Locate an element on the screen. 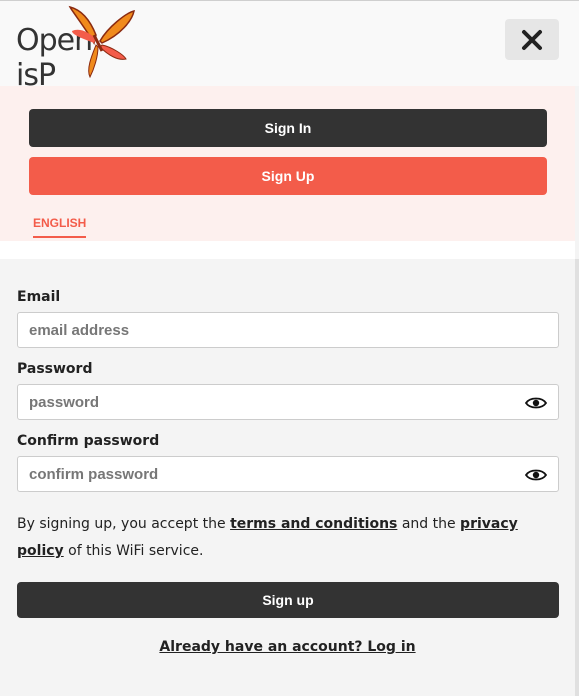  log-in-link: Already have an account? Log in is located at coordinates (287, 647).